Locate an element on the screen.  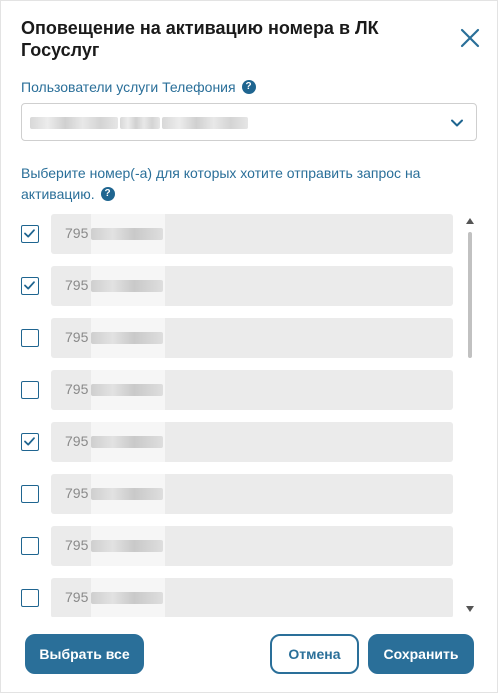
select-all-button: Выбрать все is located at coordinates (84, 654).